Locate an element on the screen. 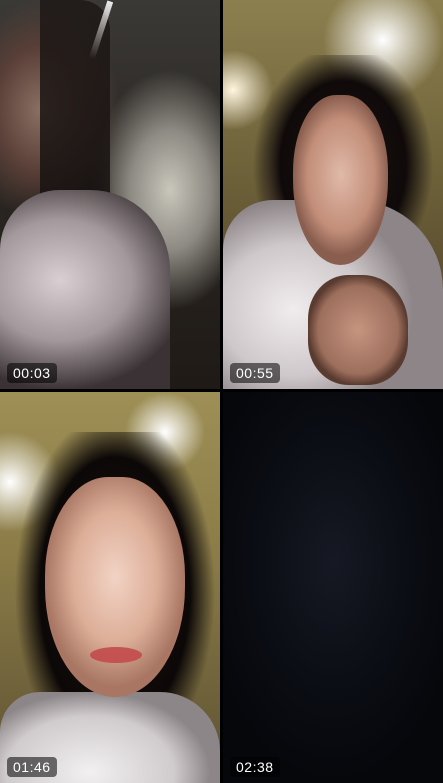 Image resolution: width=443 pixels, height=783 pixels. call-timer: 02:38 is located at coordinates (255, 767).